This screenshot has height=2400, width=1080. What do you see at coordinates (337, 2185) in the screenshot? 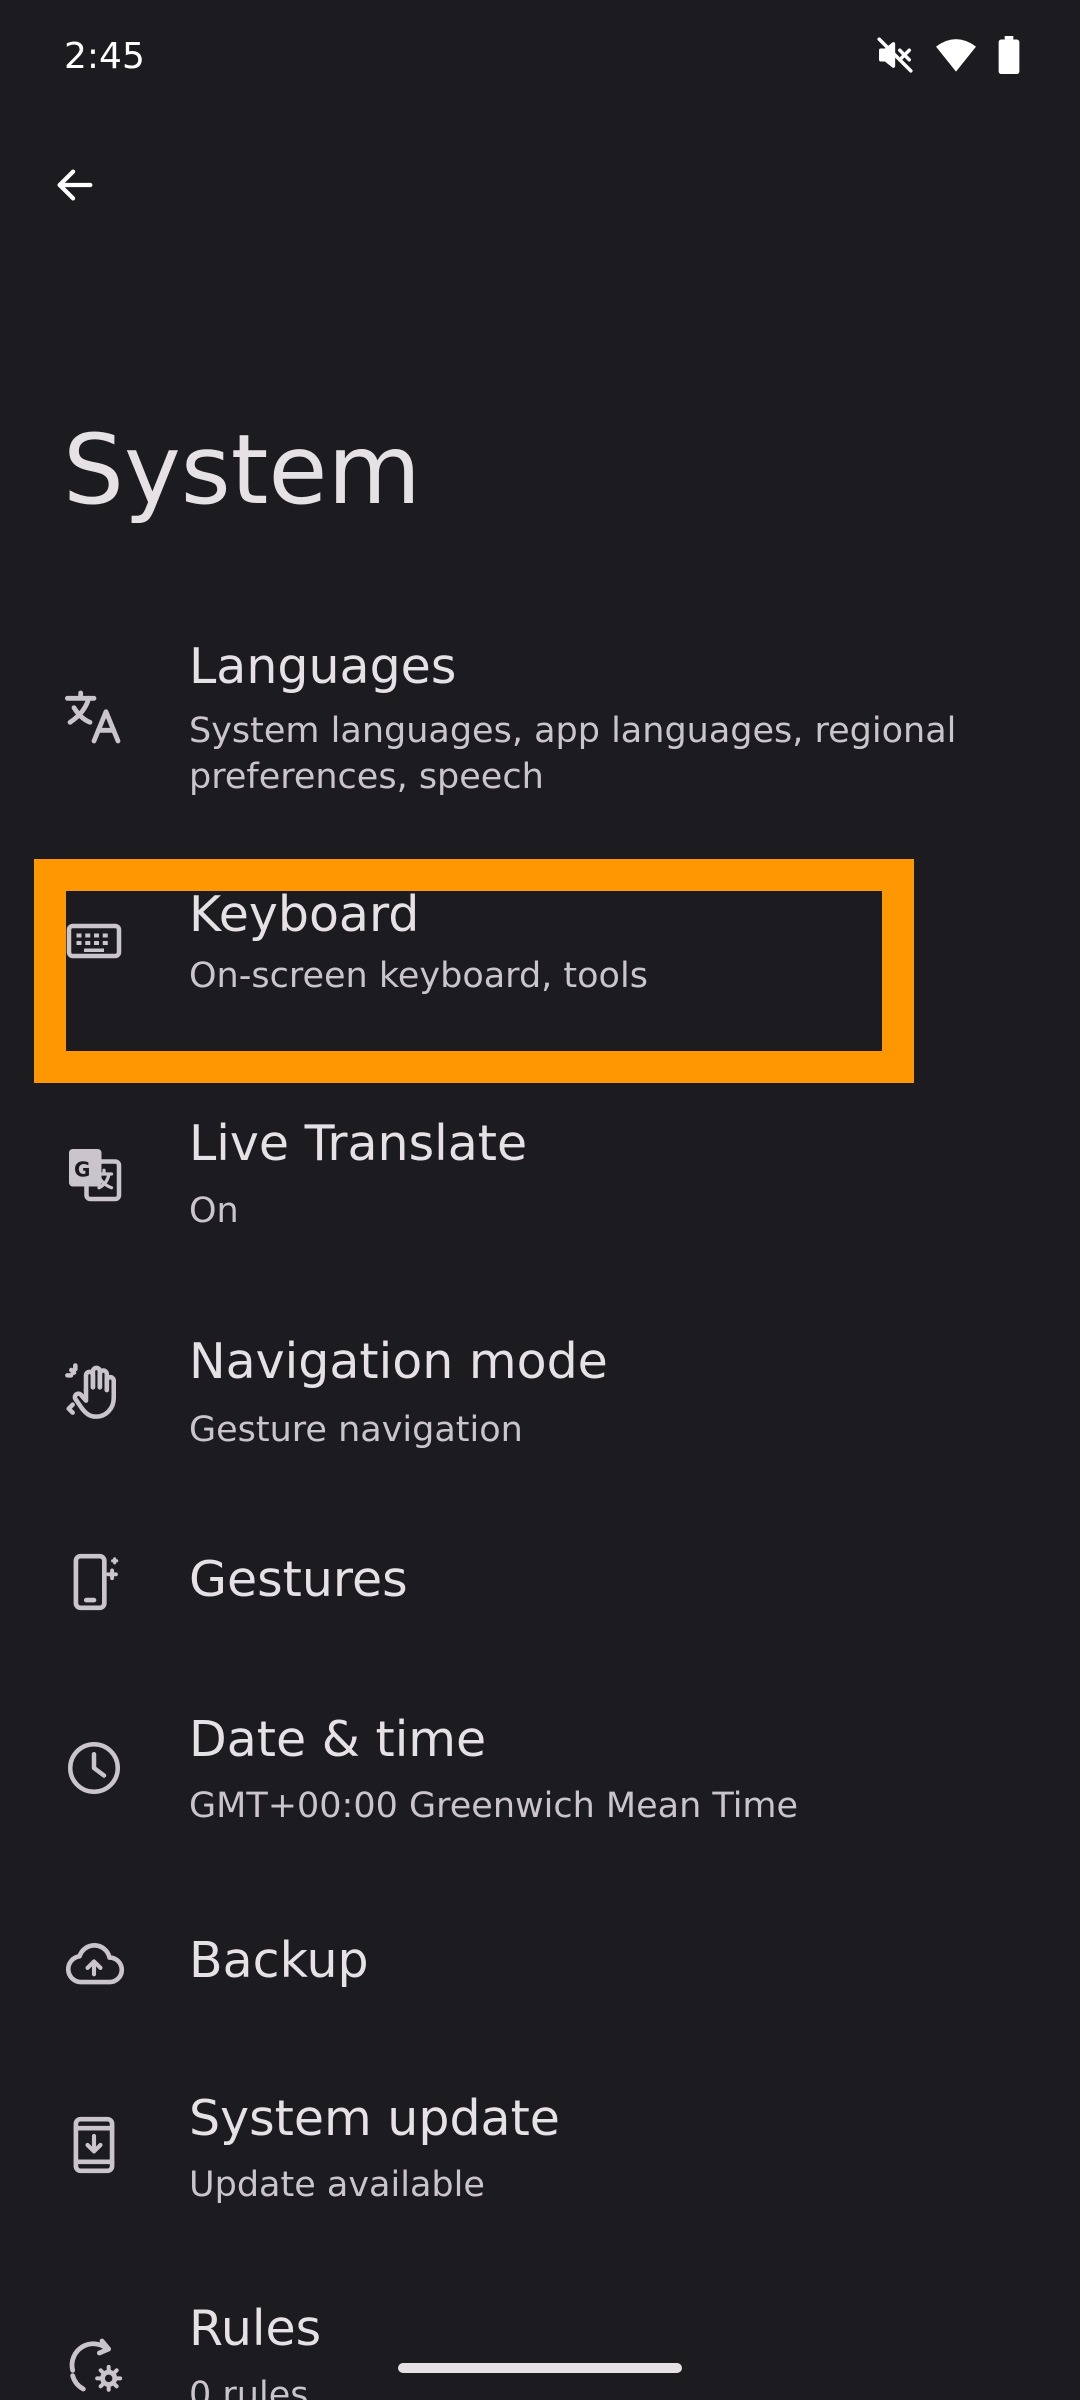
I see `setting-summary: Update available` at bounding box center [337, 2185].